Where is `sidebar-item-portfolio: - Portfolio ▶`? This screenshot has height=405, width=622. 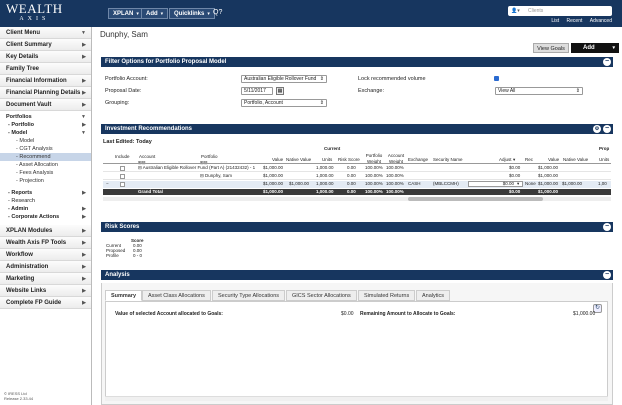 sidebar-item-portfolio: - Portfolio ▶ is located at coordinates (45, 125).